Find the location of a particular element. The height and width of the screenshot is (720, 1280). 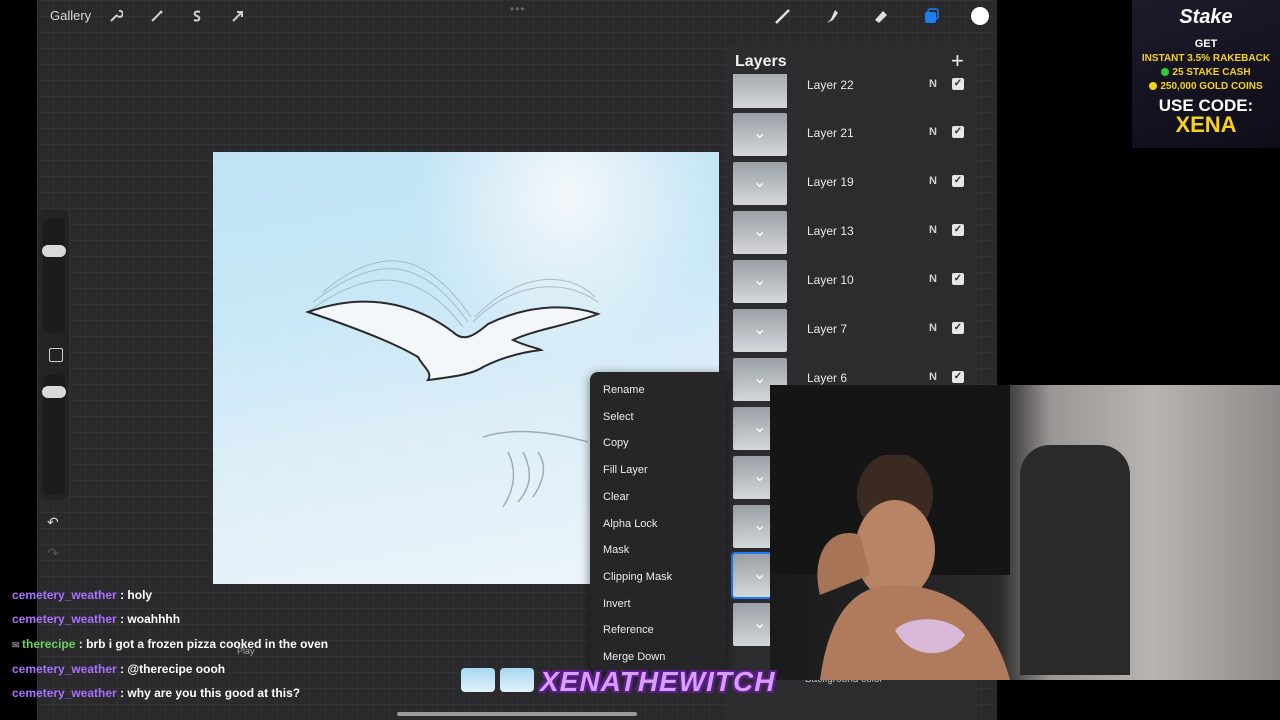

chat-text: why are you this good at this? is located at coordinates (214, 693).